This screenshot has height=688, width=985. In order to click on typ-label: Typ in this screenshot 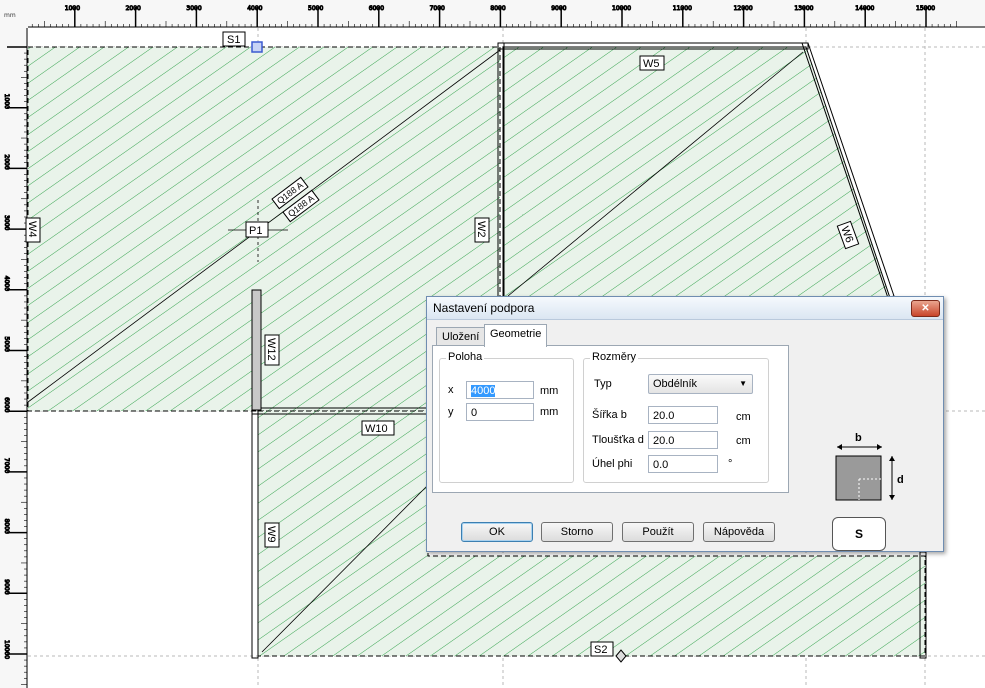, I will do `click(603, 384)`.